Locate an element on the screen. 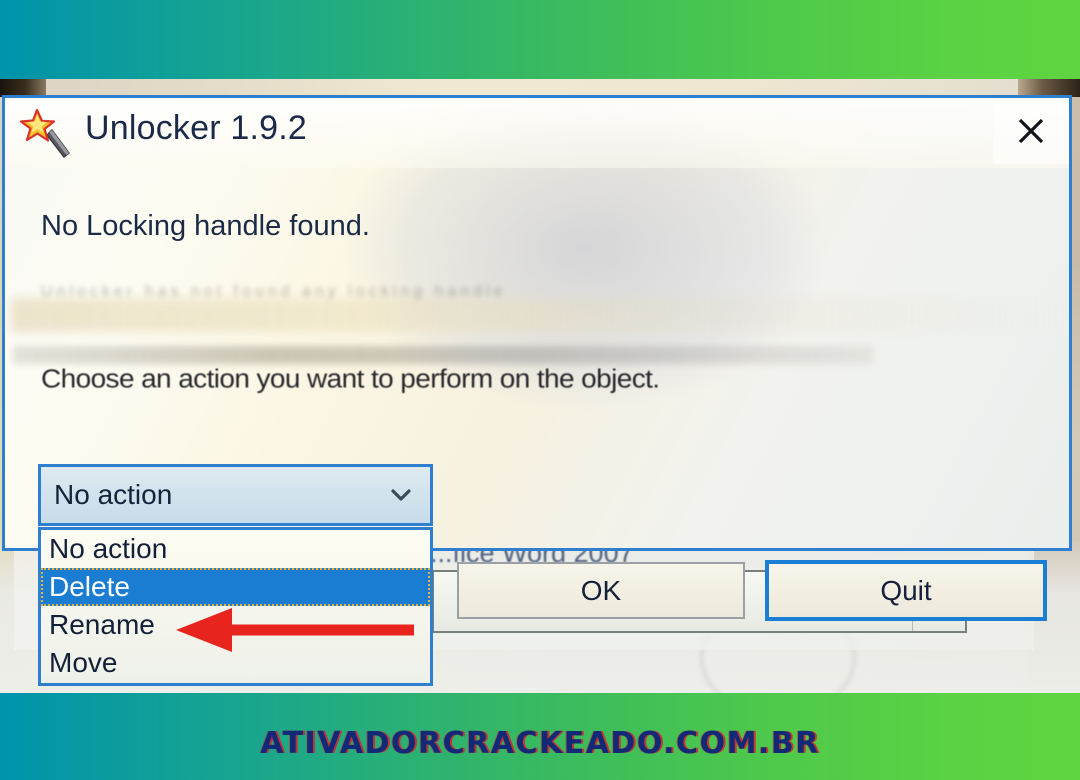 This screenshot has width=1080, height=780. watermark-text: ativadorcrackeado.com.br is located at coordinates (540, 743).